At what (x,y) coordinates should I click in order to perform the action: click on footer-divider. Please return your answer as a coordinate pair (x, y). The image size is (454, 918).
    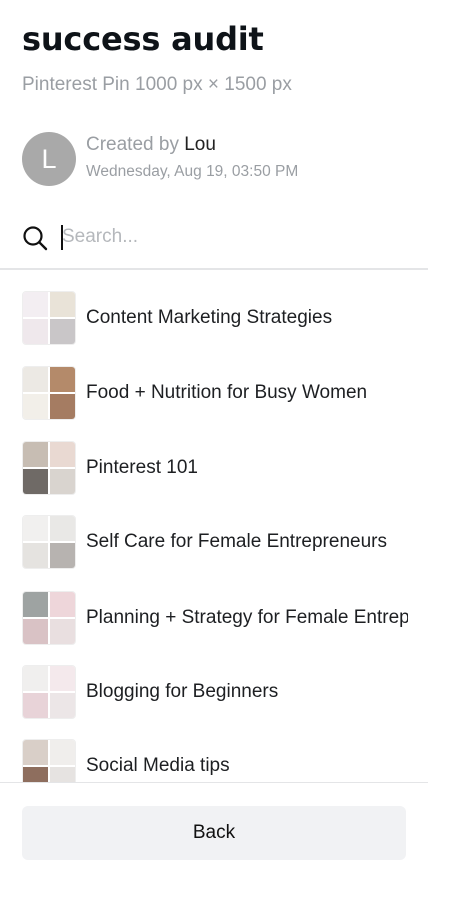
    Looking at the image, I should click on (214, 782).